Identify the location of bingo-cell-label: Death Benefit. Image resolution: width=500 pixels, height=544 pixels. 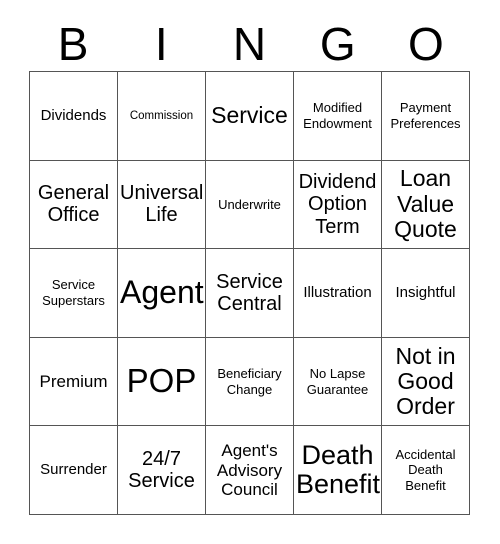
(338, 470).